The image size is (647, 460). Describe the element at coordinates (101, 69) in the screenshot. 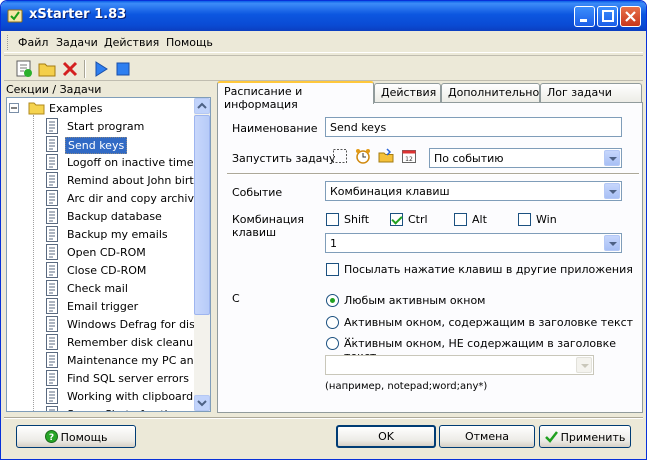

I see `run-icon` at that location.